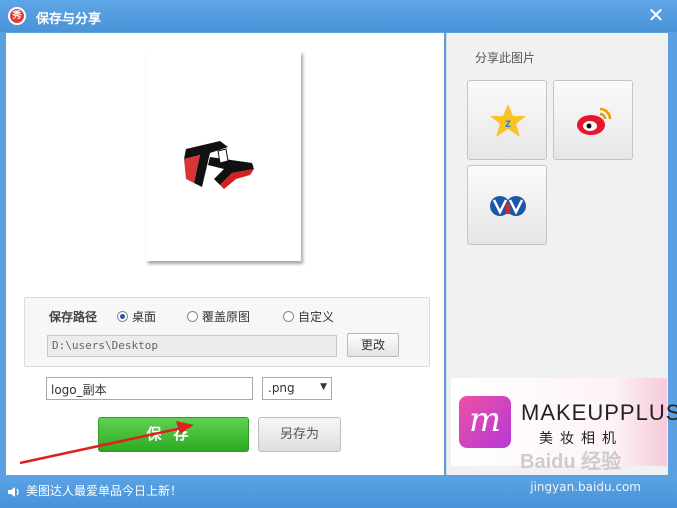 This screenshot has width=677, height=508. I want to click on share-title: 分享此图片, so click(505, 58).